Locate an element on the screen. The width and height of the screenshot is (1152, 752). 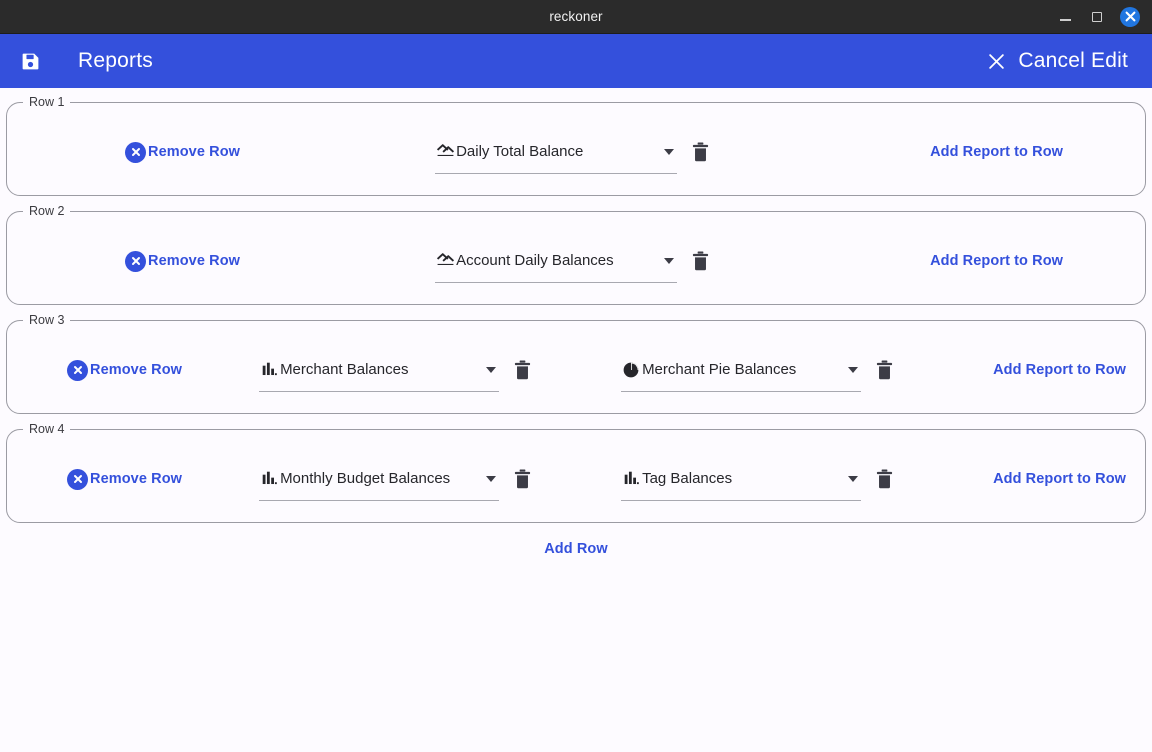
row-legend-3: Row 3 is located at coordinates (47, 320).